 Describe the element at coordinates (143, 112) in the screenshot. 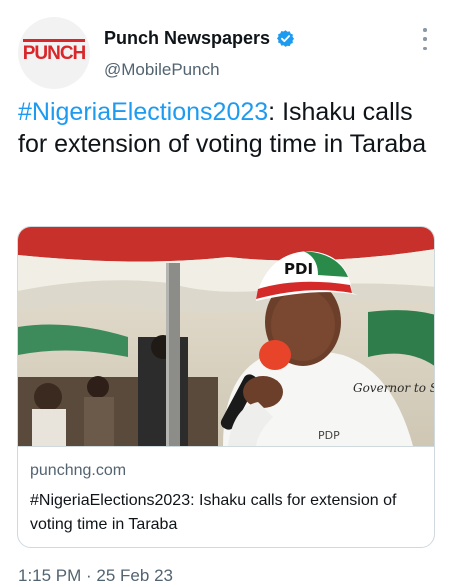

I see `hashtag-link: #NigeriaElections2023` at that location.